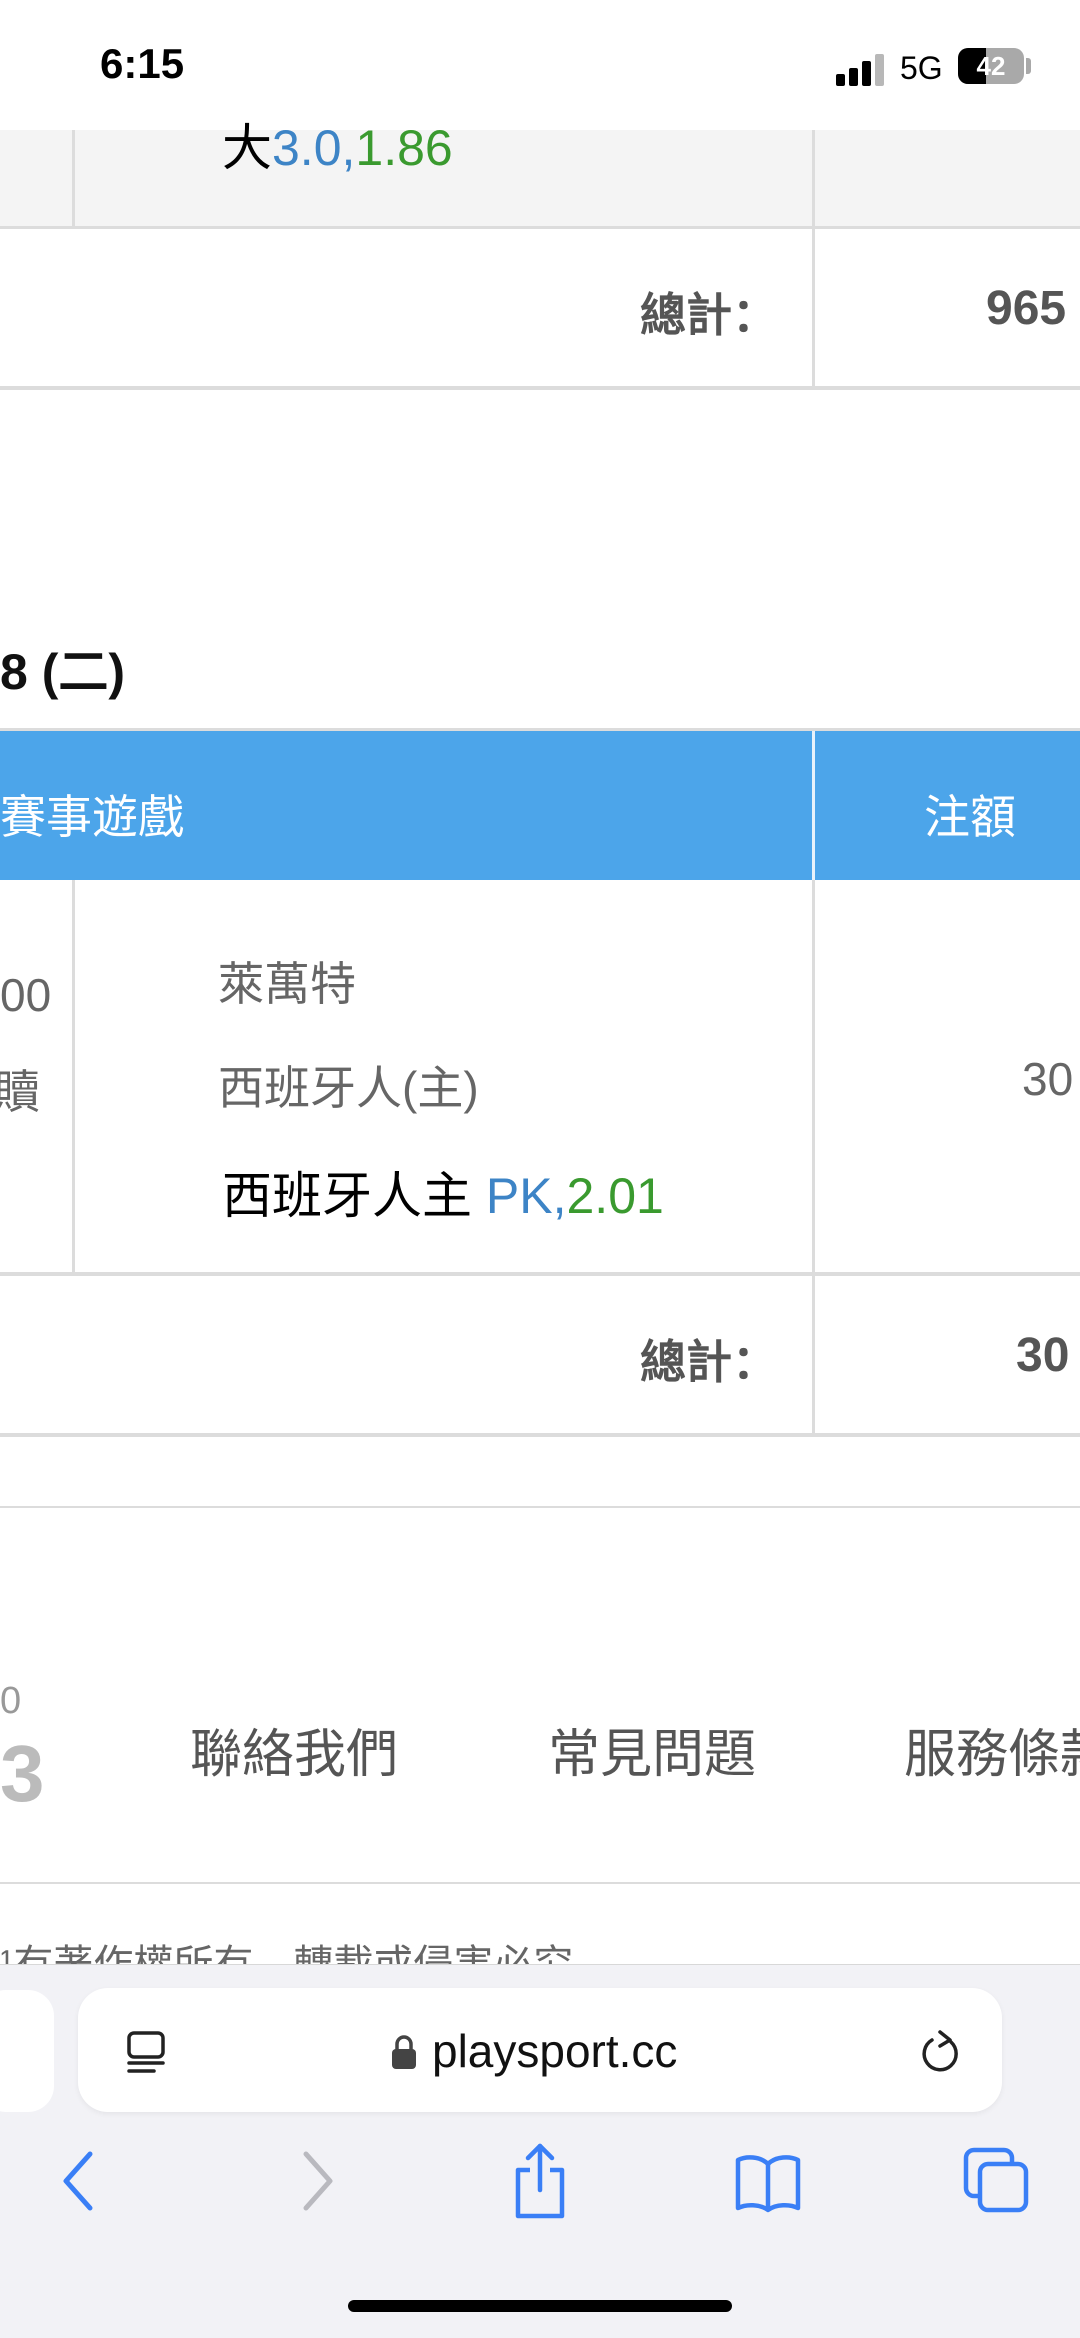 The width and height of the screenshot is (1080, 2338). I want to click on battery-icon: 42, so click(991, 66).